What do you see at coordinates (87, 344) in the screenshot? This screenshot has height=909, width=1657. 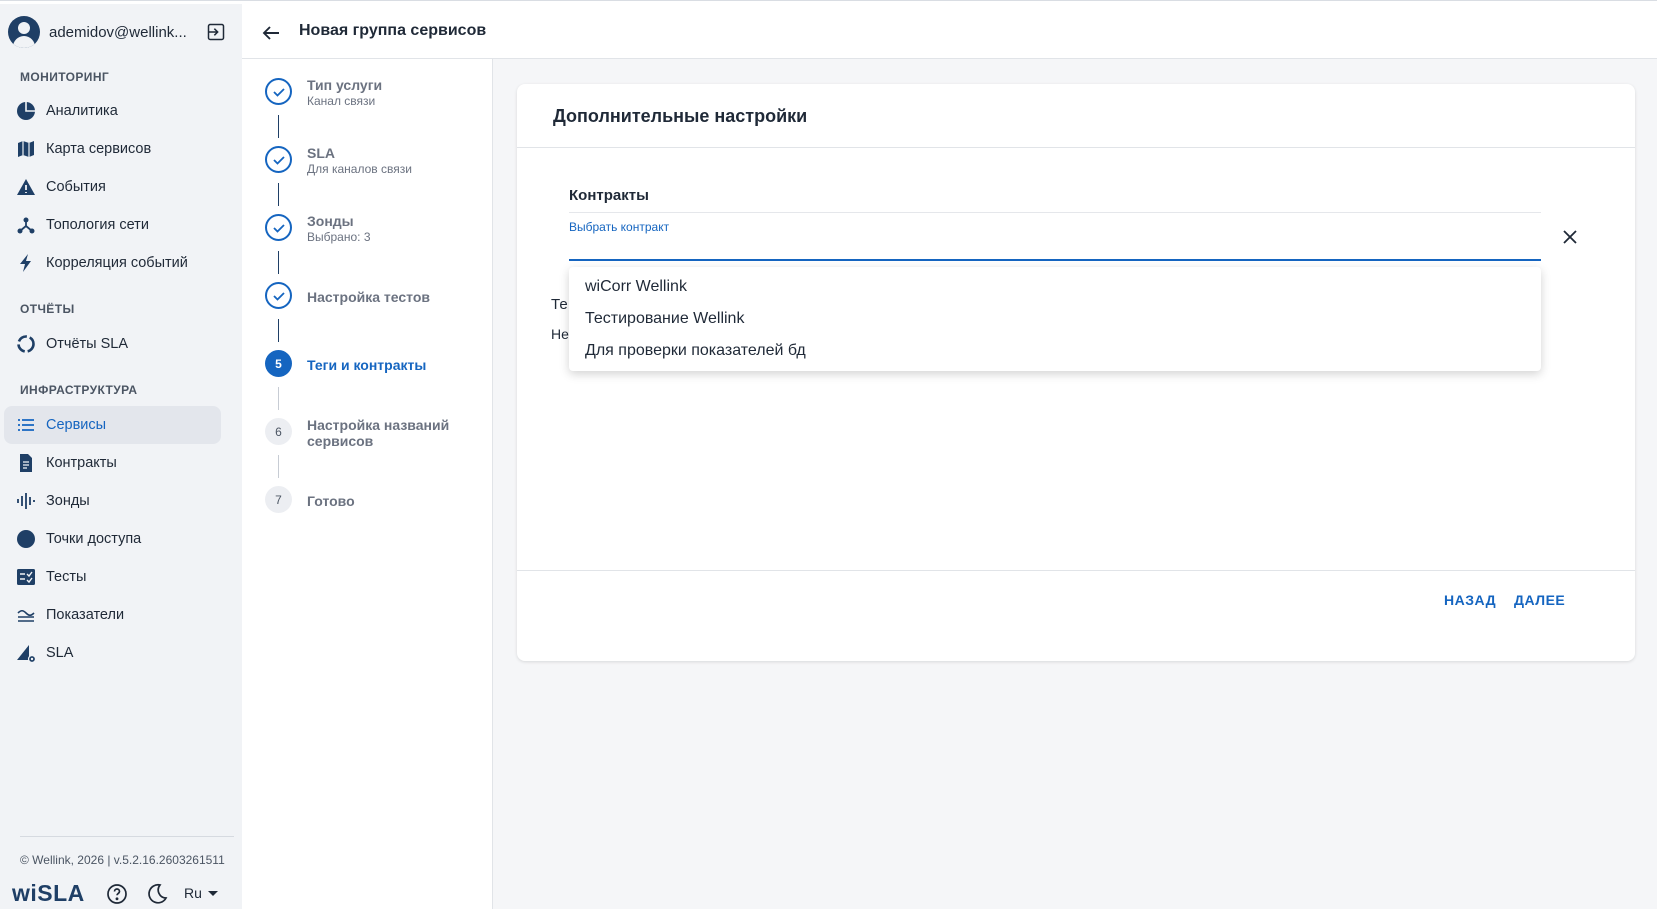 I see `sidebar-item-label: Отчёты SLA` at bounding box center [87, 344].